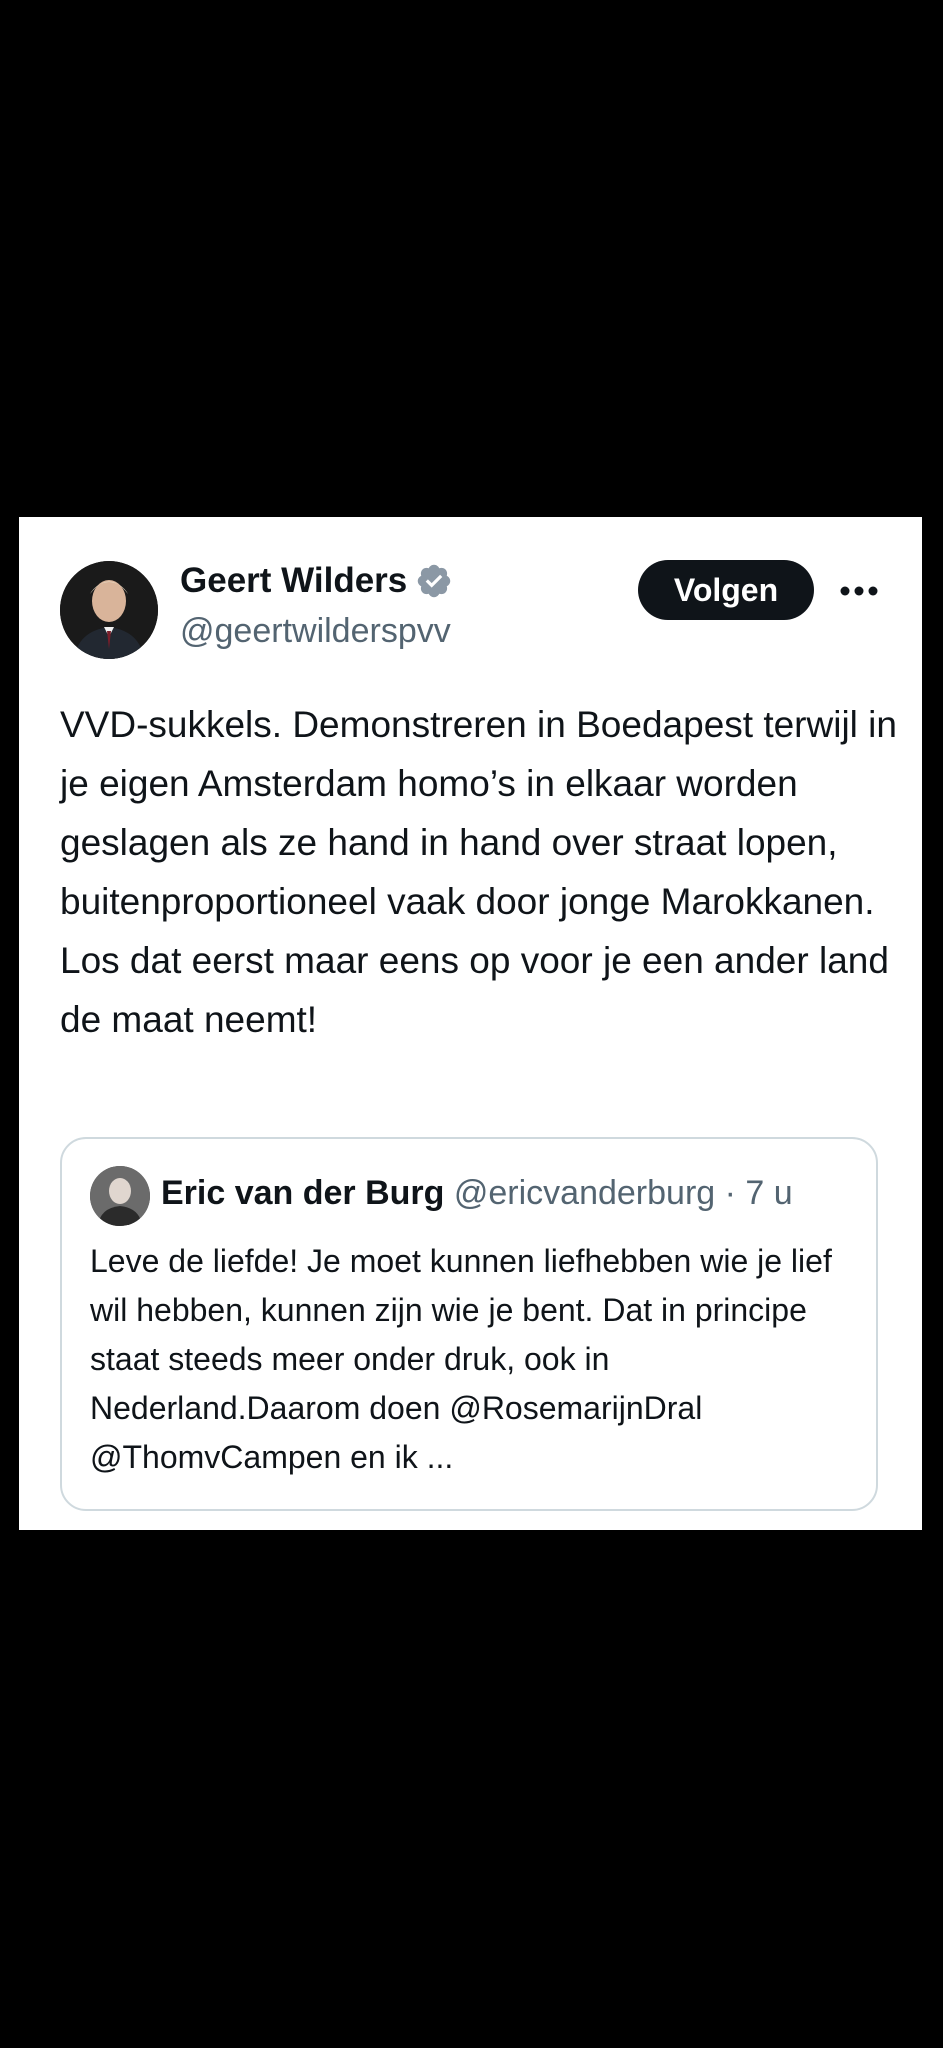 The image size is (943, 2048). I want to click on follow-button: Volgen, so click(726, 590).